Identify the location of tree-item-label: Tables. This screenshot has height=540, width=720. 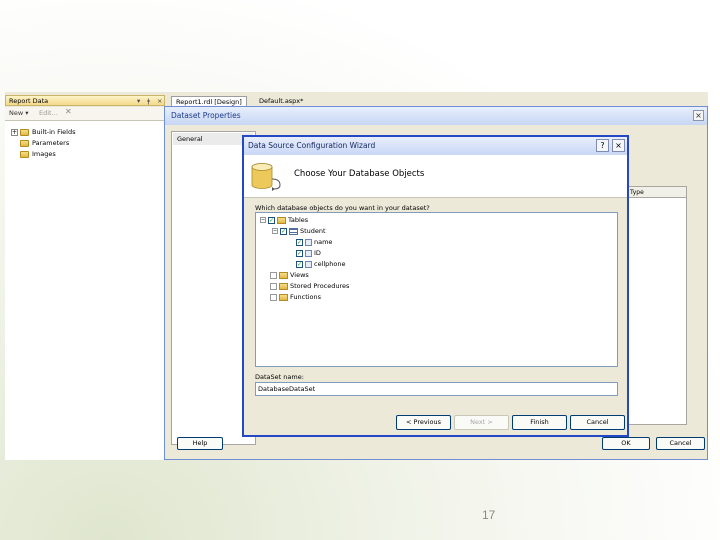
(298, 220).